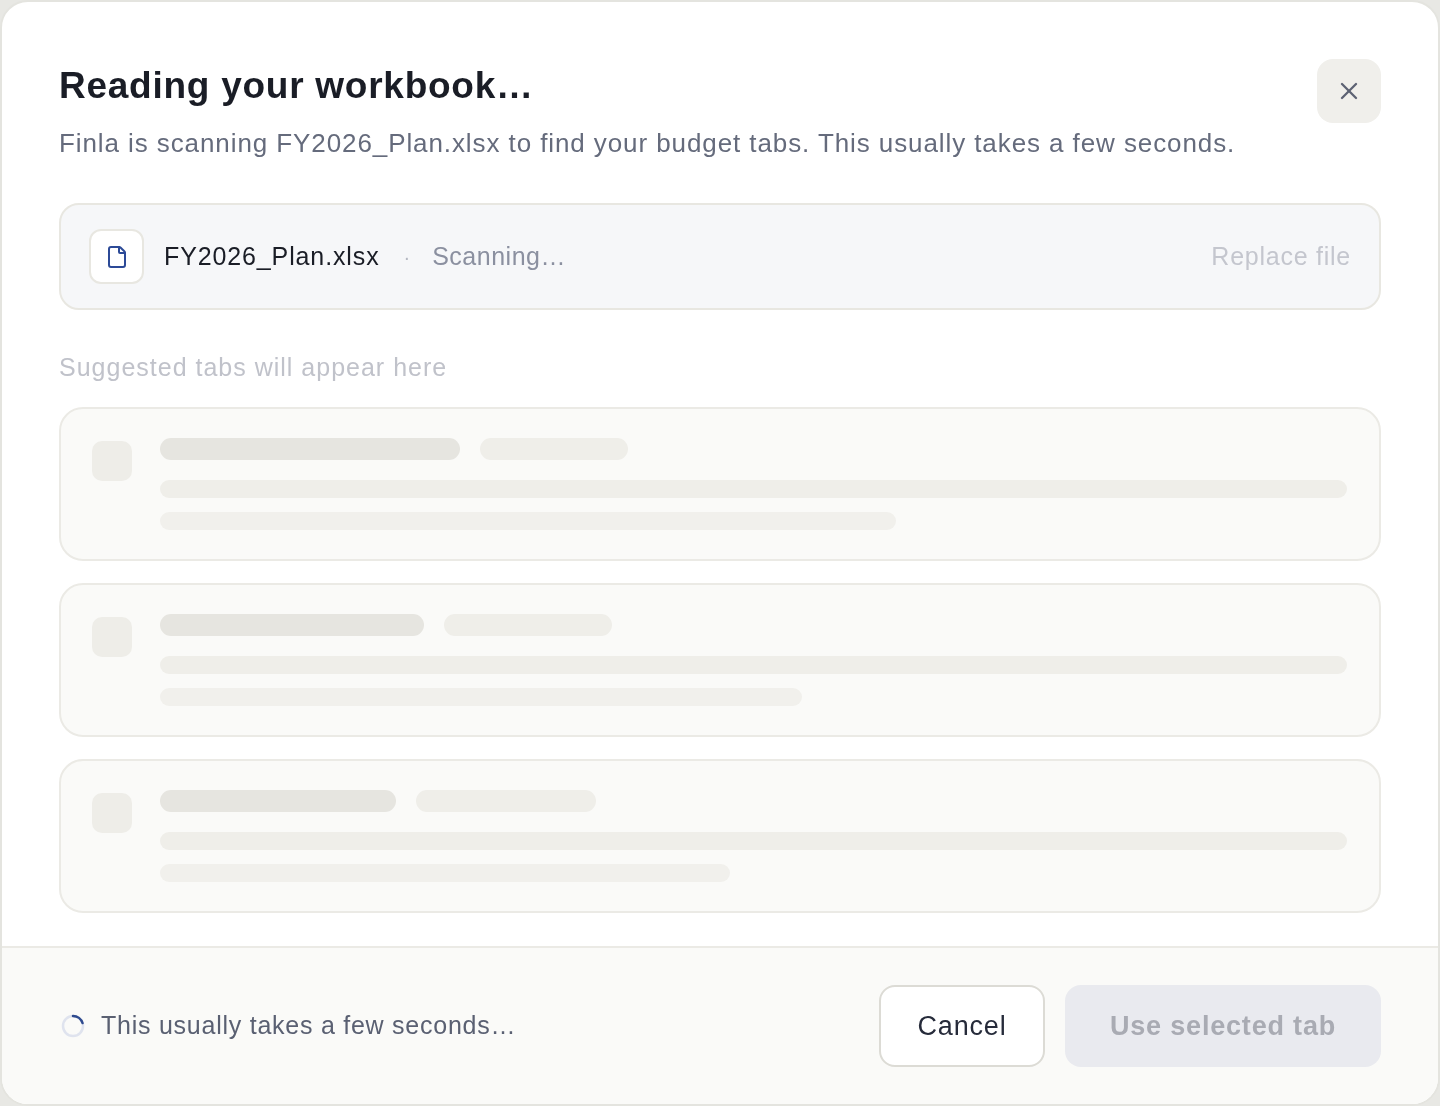 The image size is (1440, 1106). What do you see at coordinates (962, 1026) in the screenshot?
I see `cancel-button: Cancel` at bounding box center [962, 1026].